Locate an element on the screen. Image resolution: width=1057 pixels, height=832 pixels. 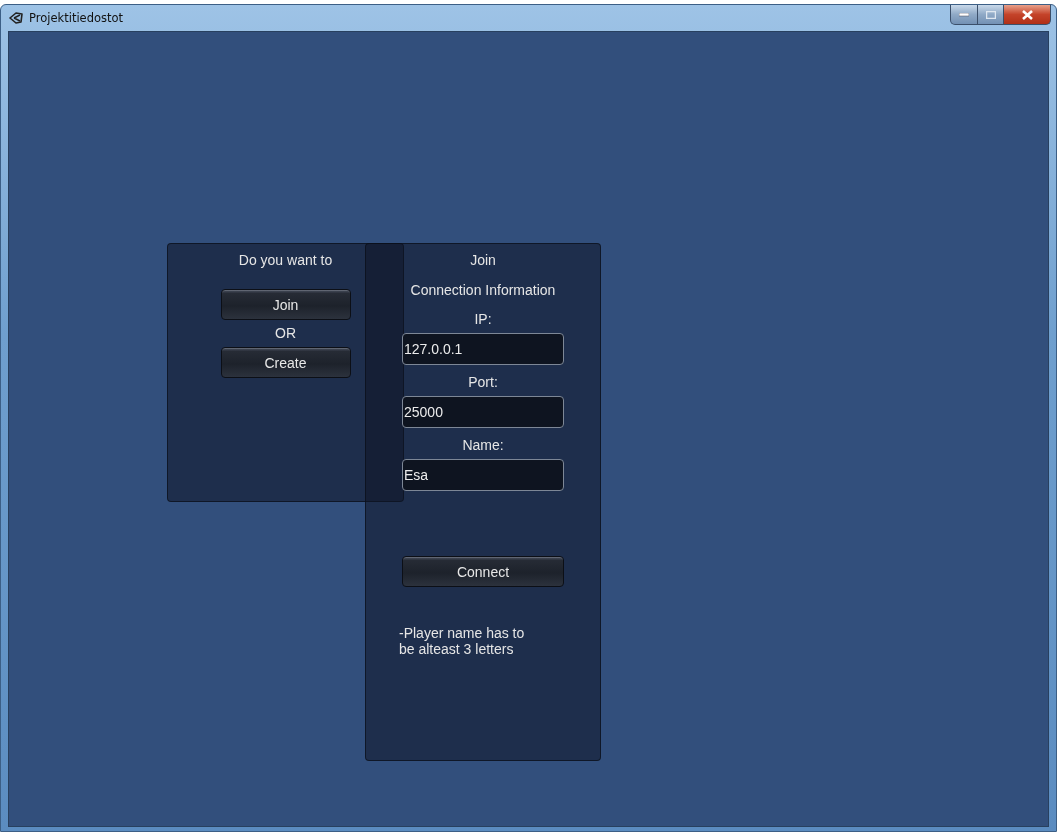
minimize-icon is located at coordinates (964, 14).